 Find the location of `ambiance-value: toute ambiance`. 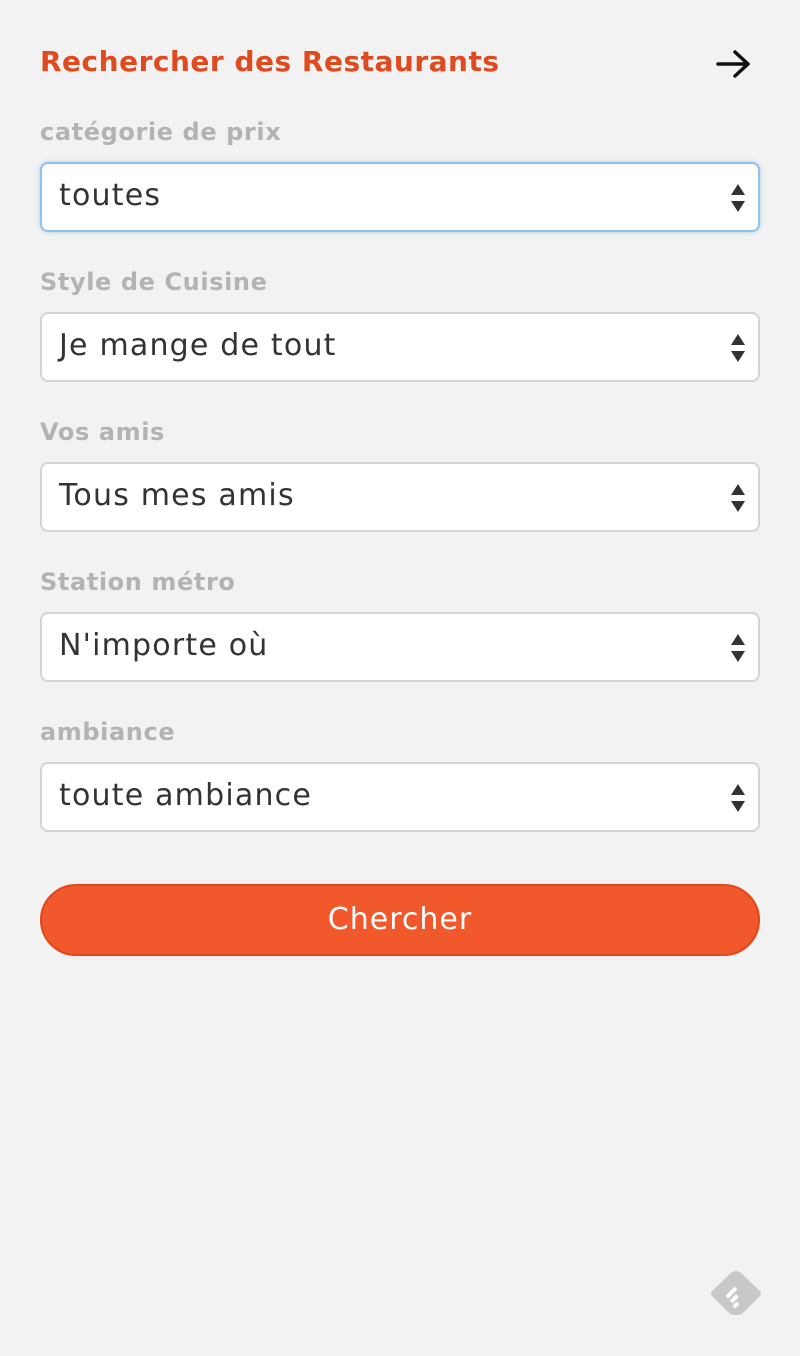

ambiance-value: toute ambiance is located at coordinates (186, 795).